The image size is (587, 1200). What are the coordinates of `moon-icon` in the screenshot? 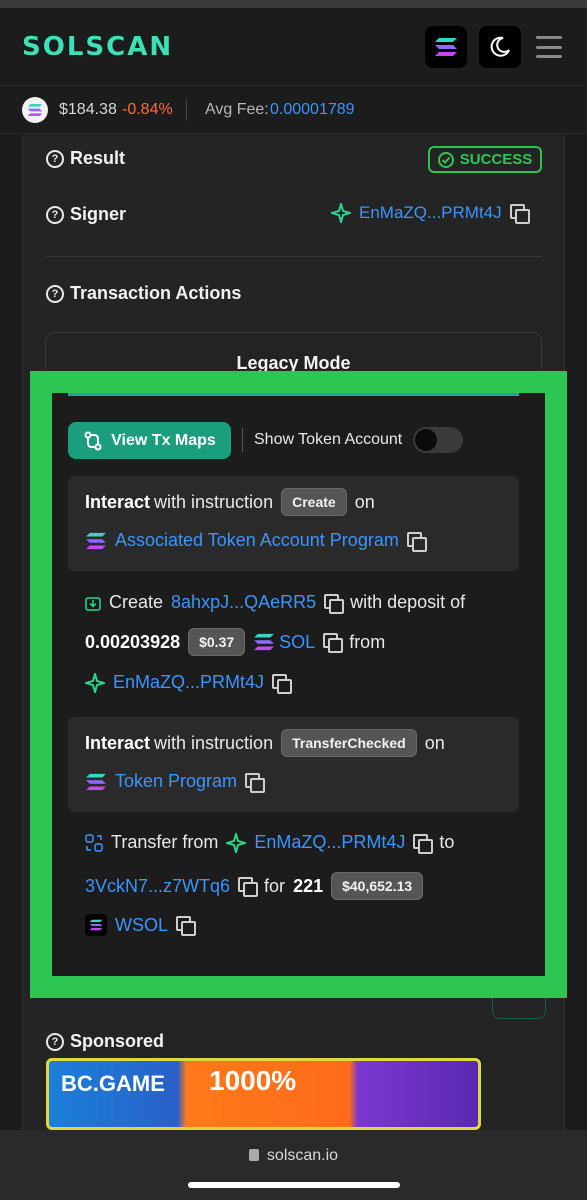 It's located at (500, 46).